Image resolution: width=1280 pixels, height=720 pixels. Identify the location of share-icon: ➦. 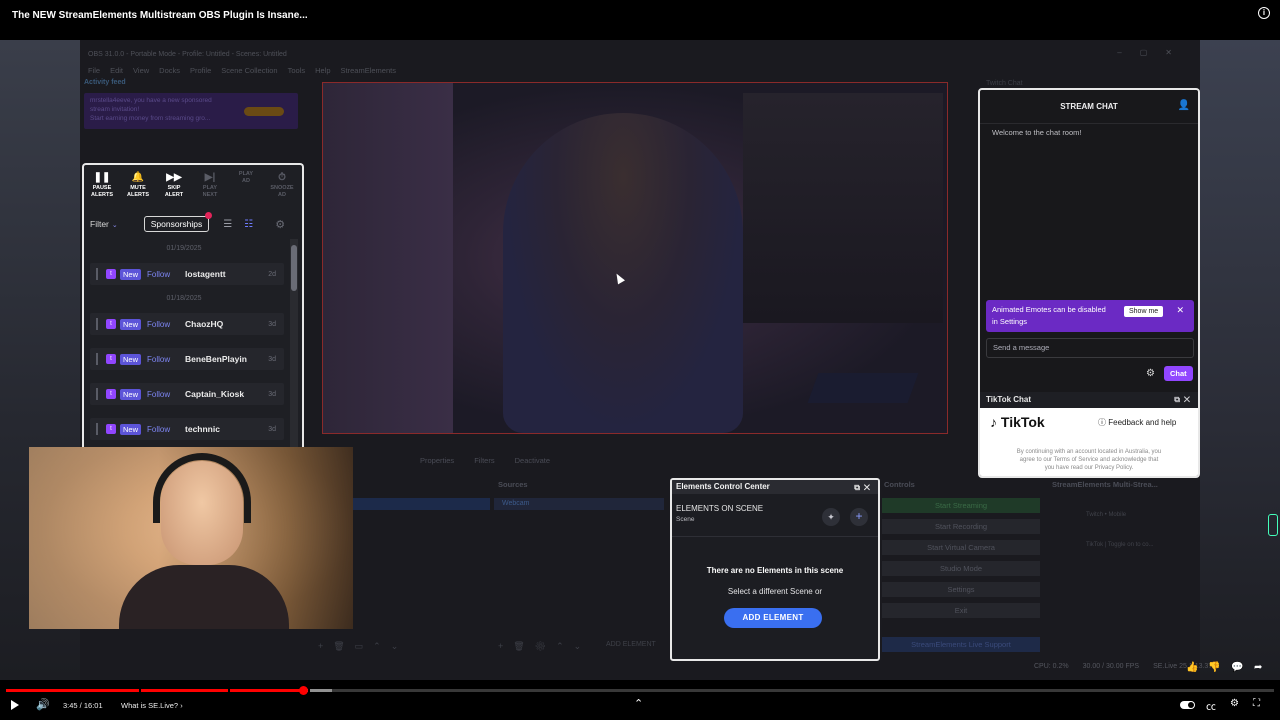
(1258, 667).